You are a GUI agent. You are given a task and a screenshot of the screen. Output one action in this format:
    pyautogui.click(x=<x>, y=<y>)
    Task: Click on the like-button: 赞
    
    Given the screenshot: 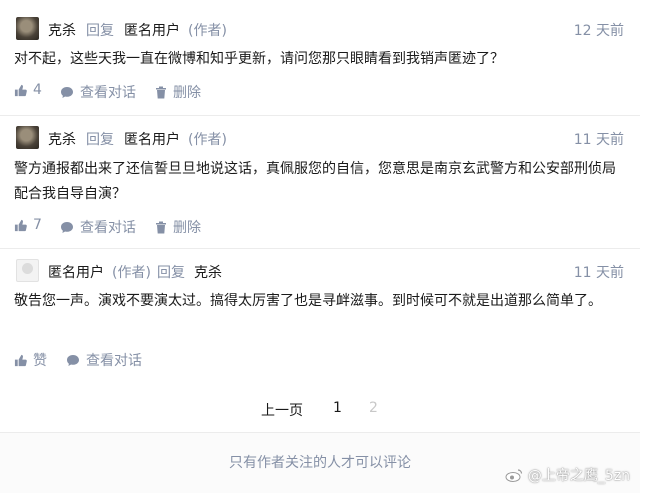 What is the action you would take?
    pyautogui.click(x=30, y=360)
    